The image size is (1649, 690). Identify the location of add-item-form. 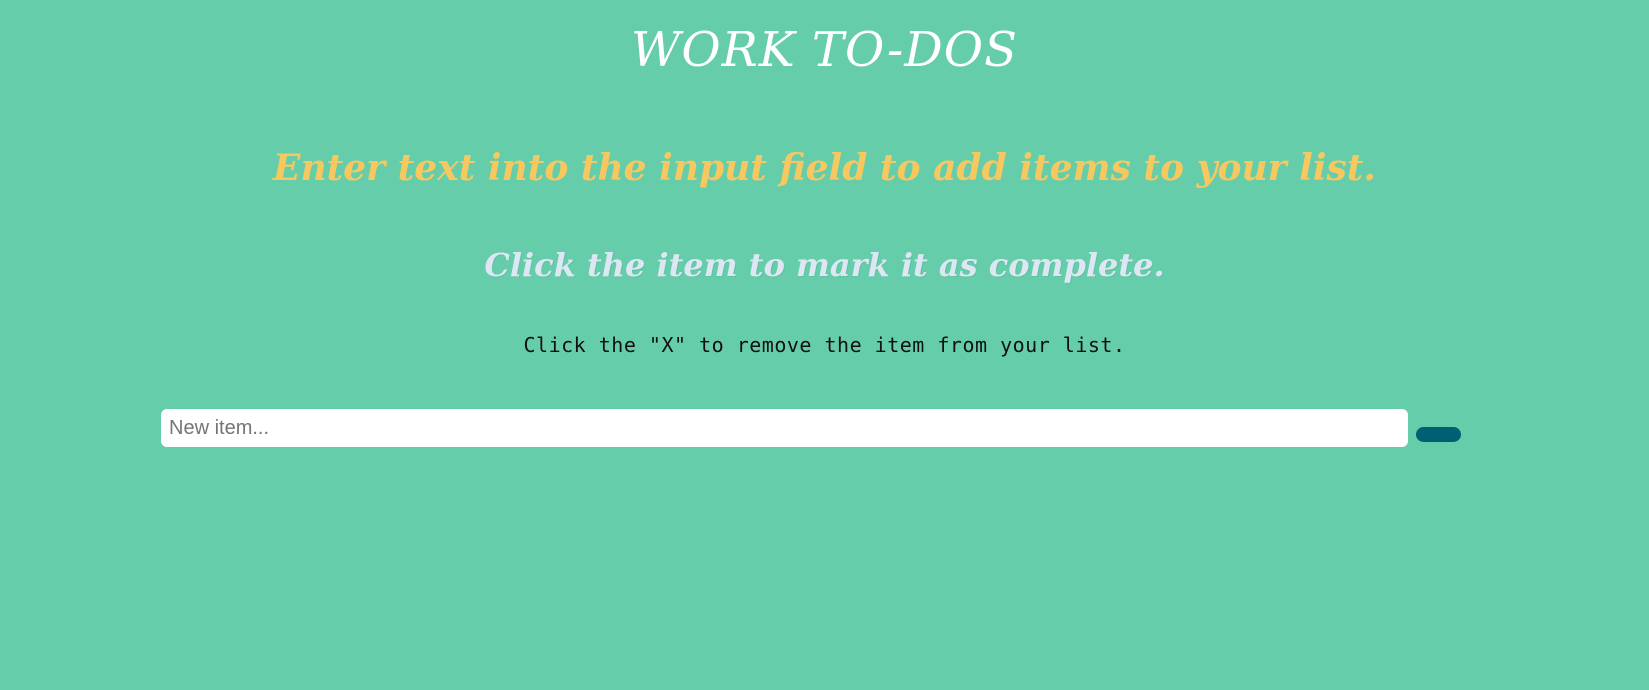
(811, 428).